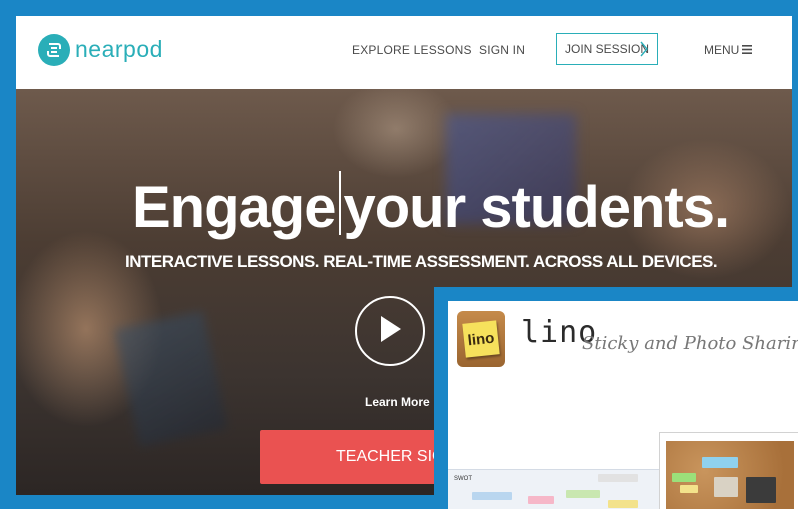 The image size is (798, 509). What do you see at coordinates (339, 203) in the screenshot?
I see `text-cursor` at bounding box center [339, 203].